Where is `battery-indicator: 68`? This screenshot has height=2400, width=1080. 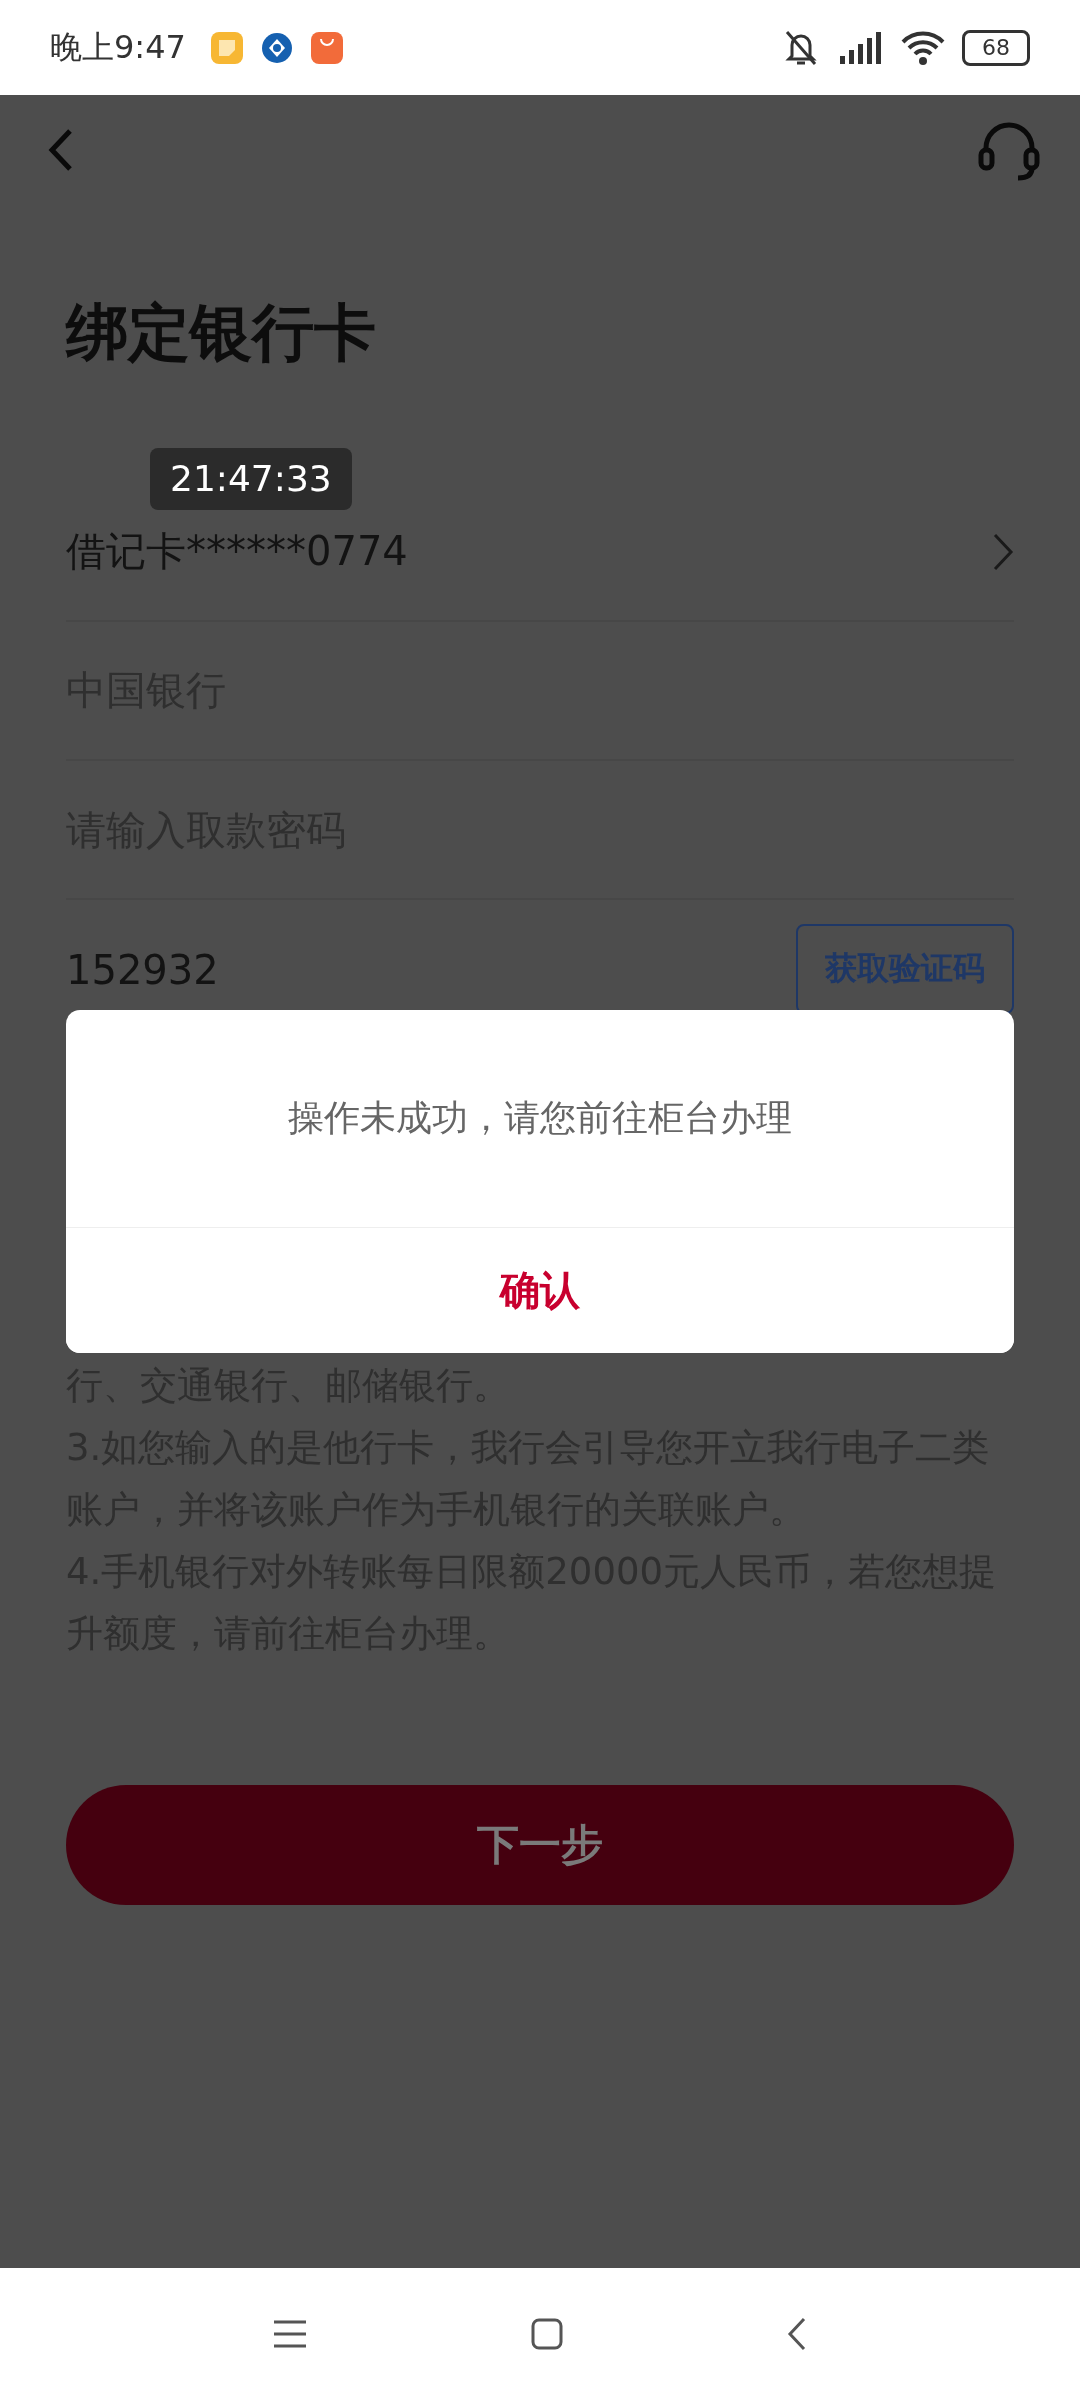
battery-indicator: 68 is located at coordinates (996, 47).